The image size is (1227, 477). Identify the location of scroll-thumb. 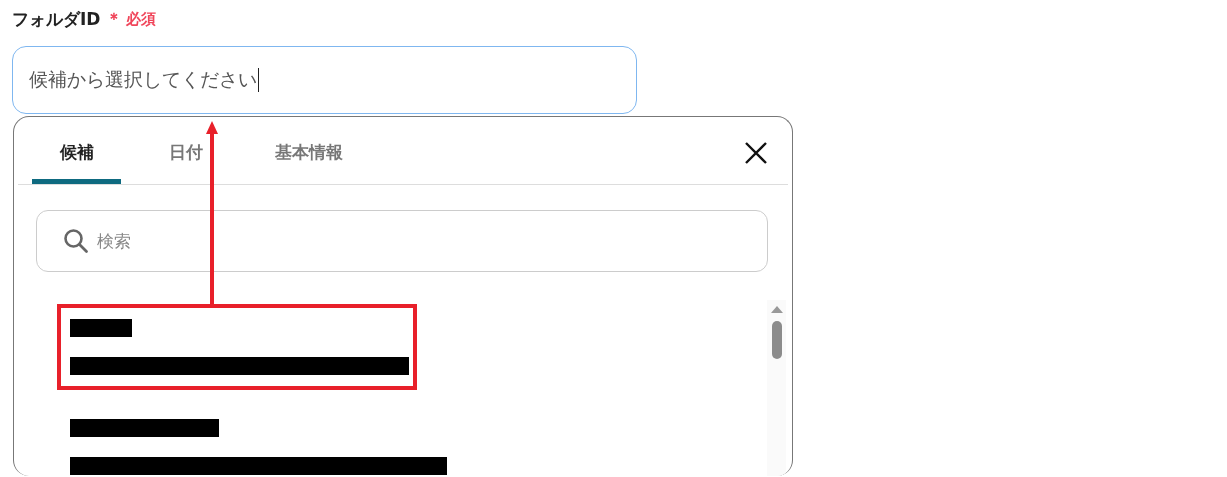
(776, 340).